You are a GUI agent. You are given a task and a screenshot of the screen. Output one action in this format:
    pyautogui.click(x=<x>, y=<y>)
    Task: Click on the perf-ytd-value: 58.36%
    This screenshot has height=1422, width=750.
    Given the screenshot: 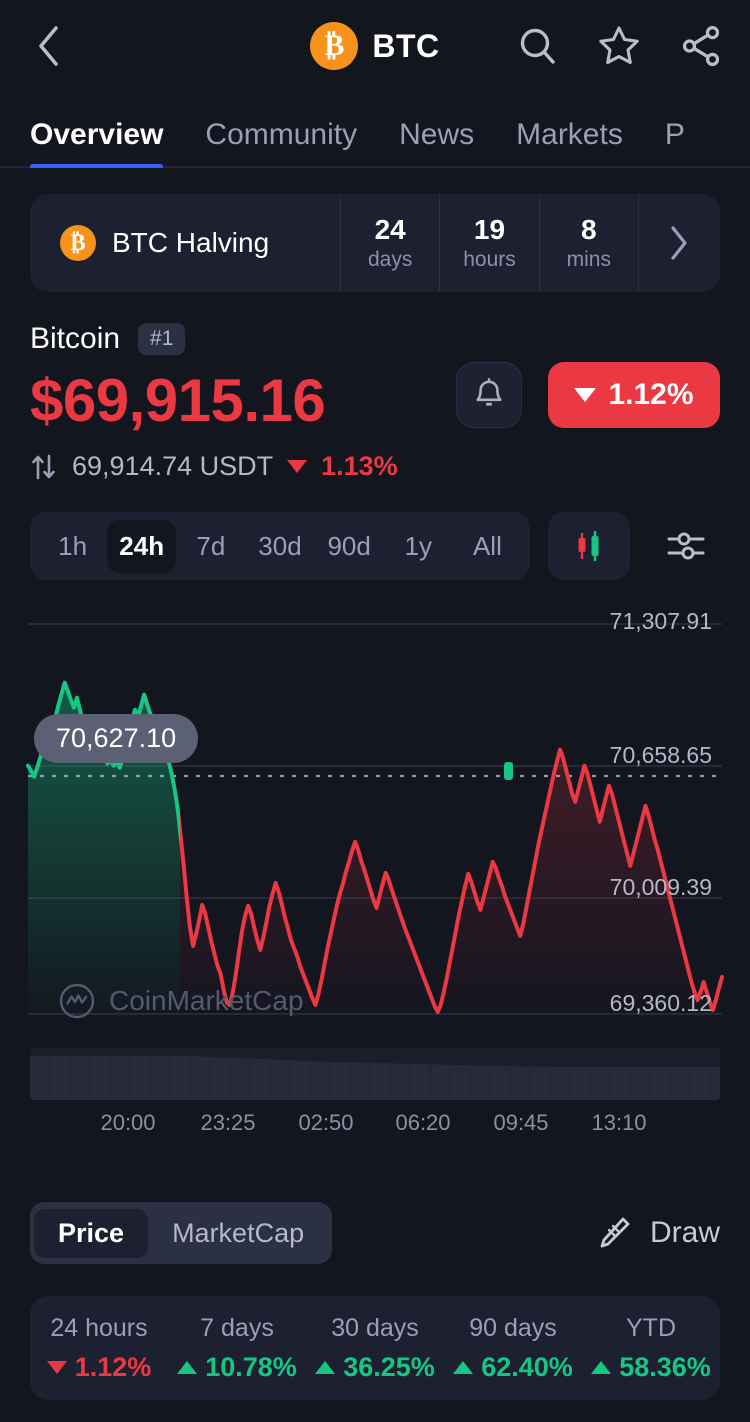 What is the action you would take?
    pyautogui.click(x=665, y=1366)
    